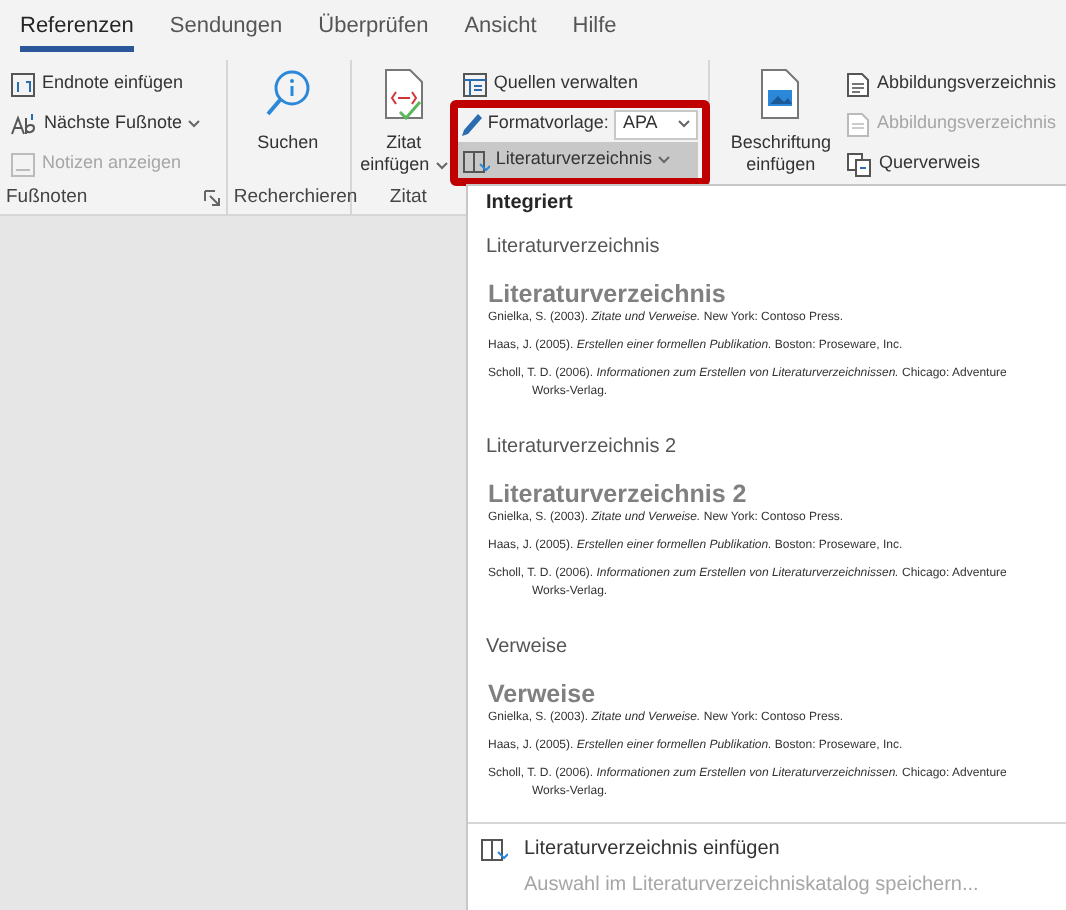 This screenshot has width=1066, height=910. Describe the element at coordinates (105, 124) in the screenshot. I see `ribbon-button: Nächste Fußnote` at that location.